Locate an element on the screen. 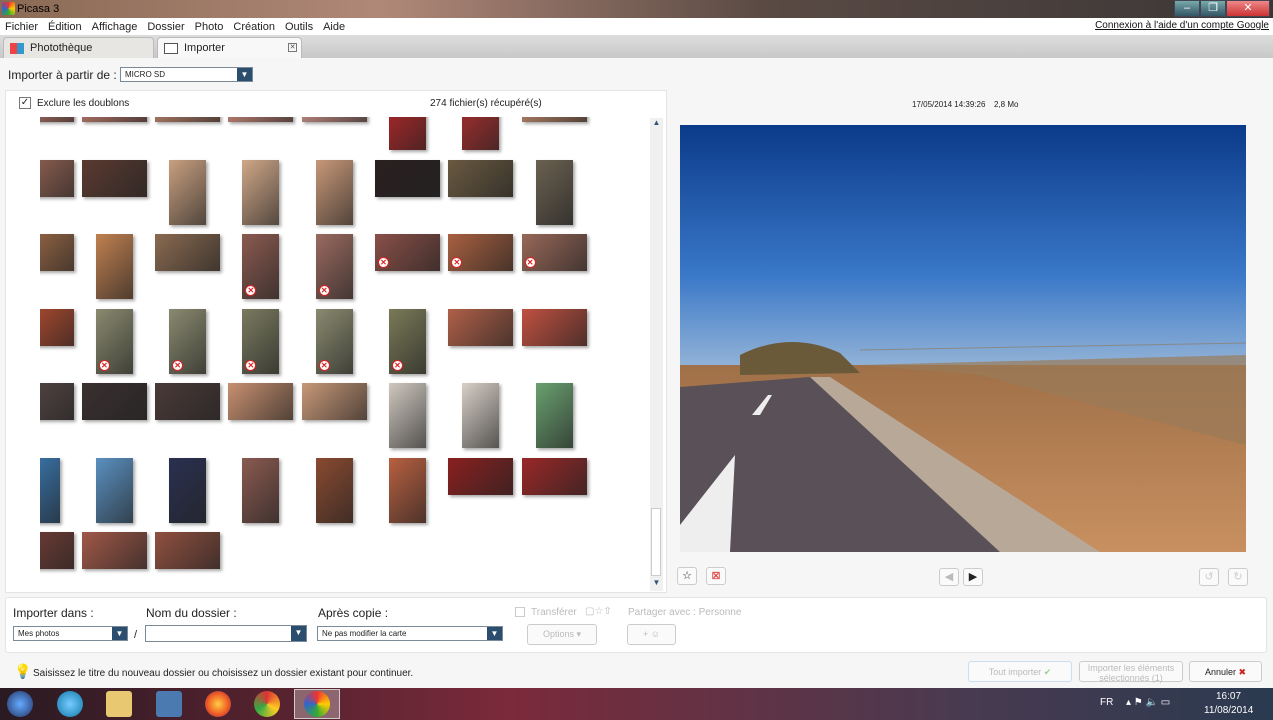 Image resolution: width=1273 pixels, height=720 pixels. menu-creation: Création is located at coordinates (254, 27).